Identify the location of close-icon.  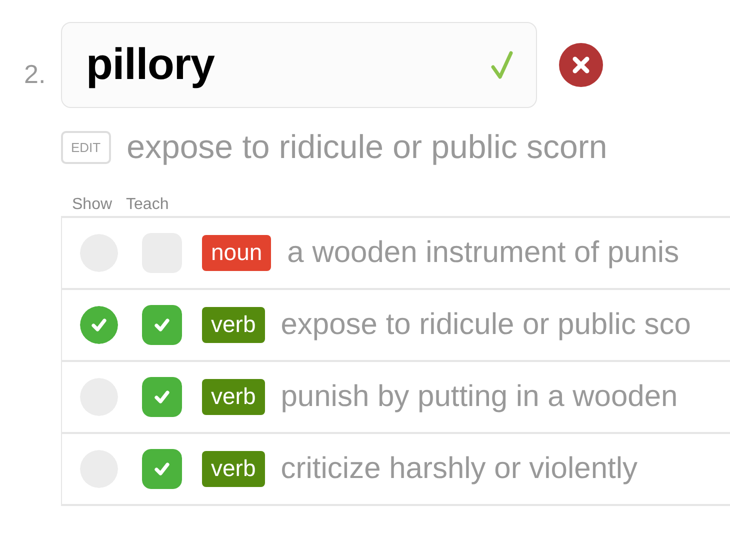
(581, 65).